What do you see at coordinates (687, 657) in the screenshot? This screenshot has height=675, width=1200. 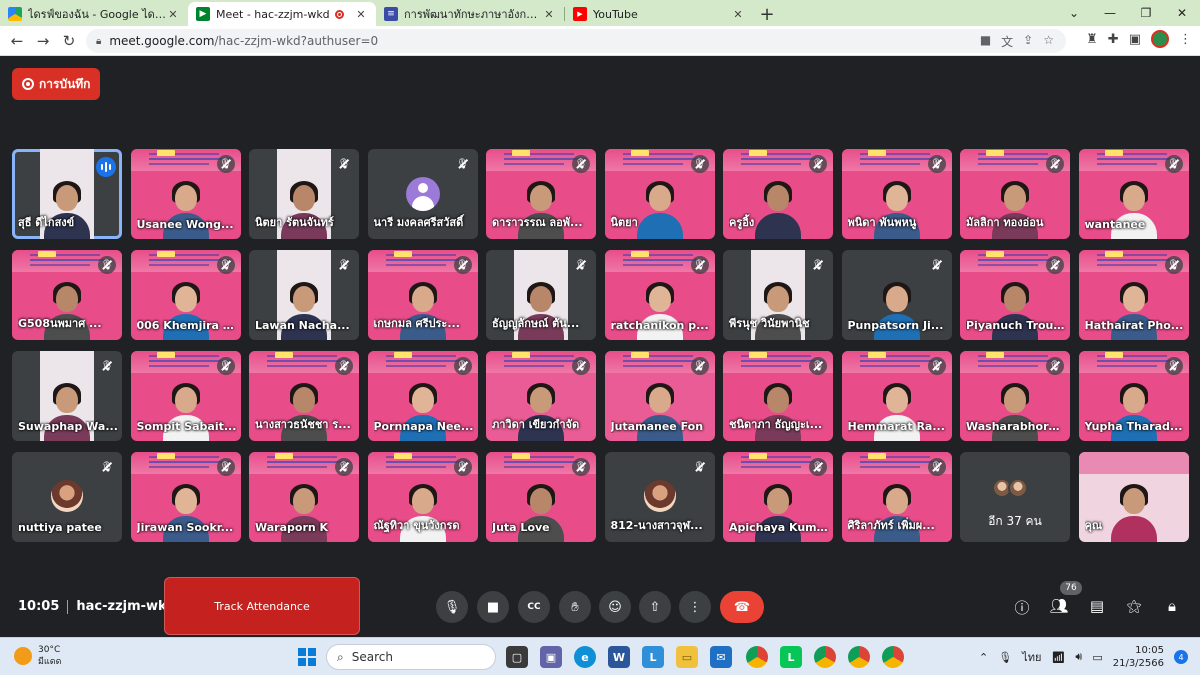 I see `file-explorer-icon: ▭` at bounding box center [687, 657].